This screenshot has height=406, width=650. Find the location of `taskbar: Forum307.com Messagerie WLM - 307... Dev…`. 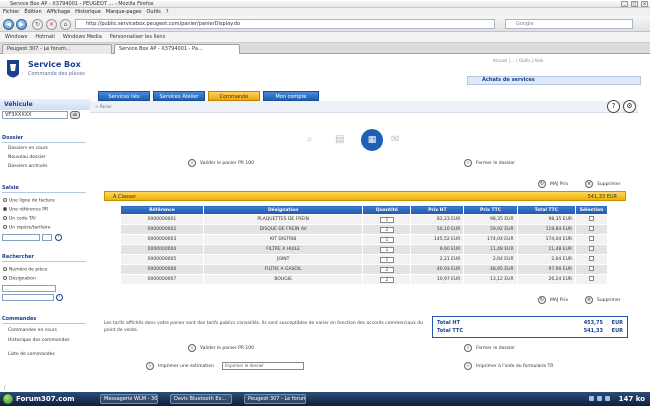

taskbar: Forum307.com Messagerie WLM - 307... Dev… is located at coordinates (325, 399).